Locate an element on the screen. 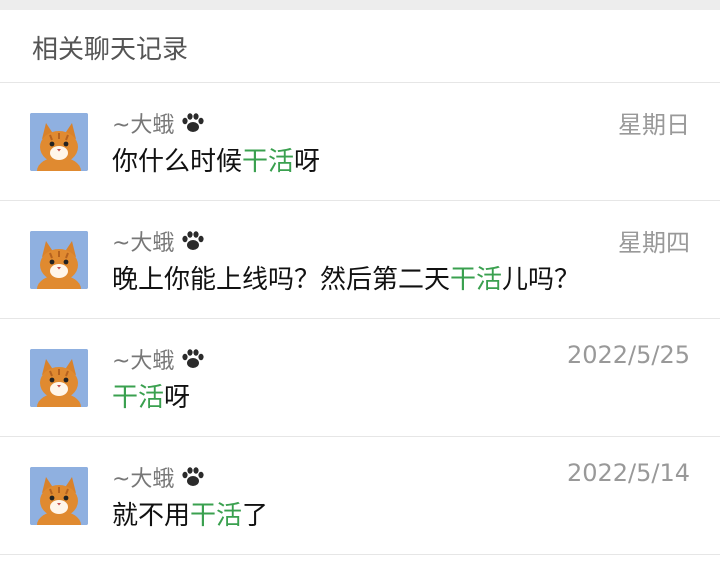 This screenshot has width=720, height=581. message-text: 你什么时候干活呀 is located at coordinates (216, 159).